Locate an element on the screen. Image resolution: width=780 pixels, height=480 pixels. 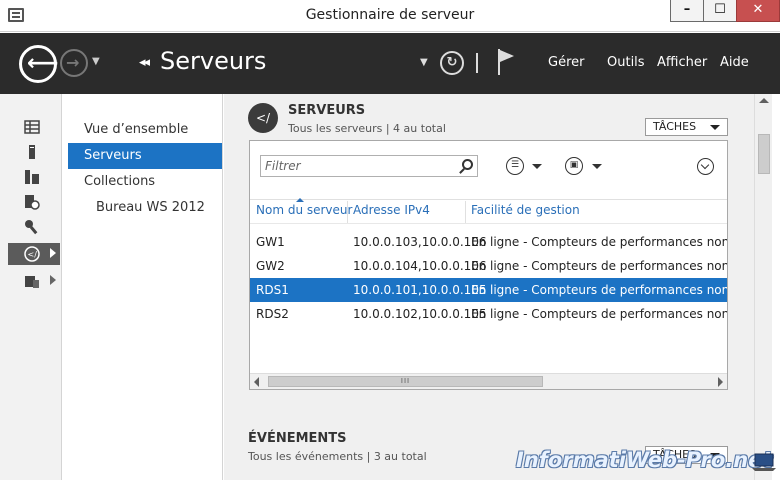
watermark: InformatiWeb-Pro.net is located at coordinates (644, 460).